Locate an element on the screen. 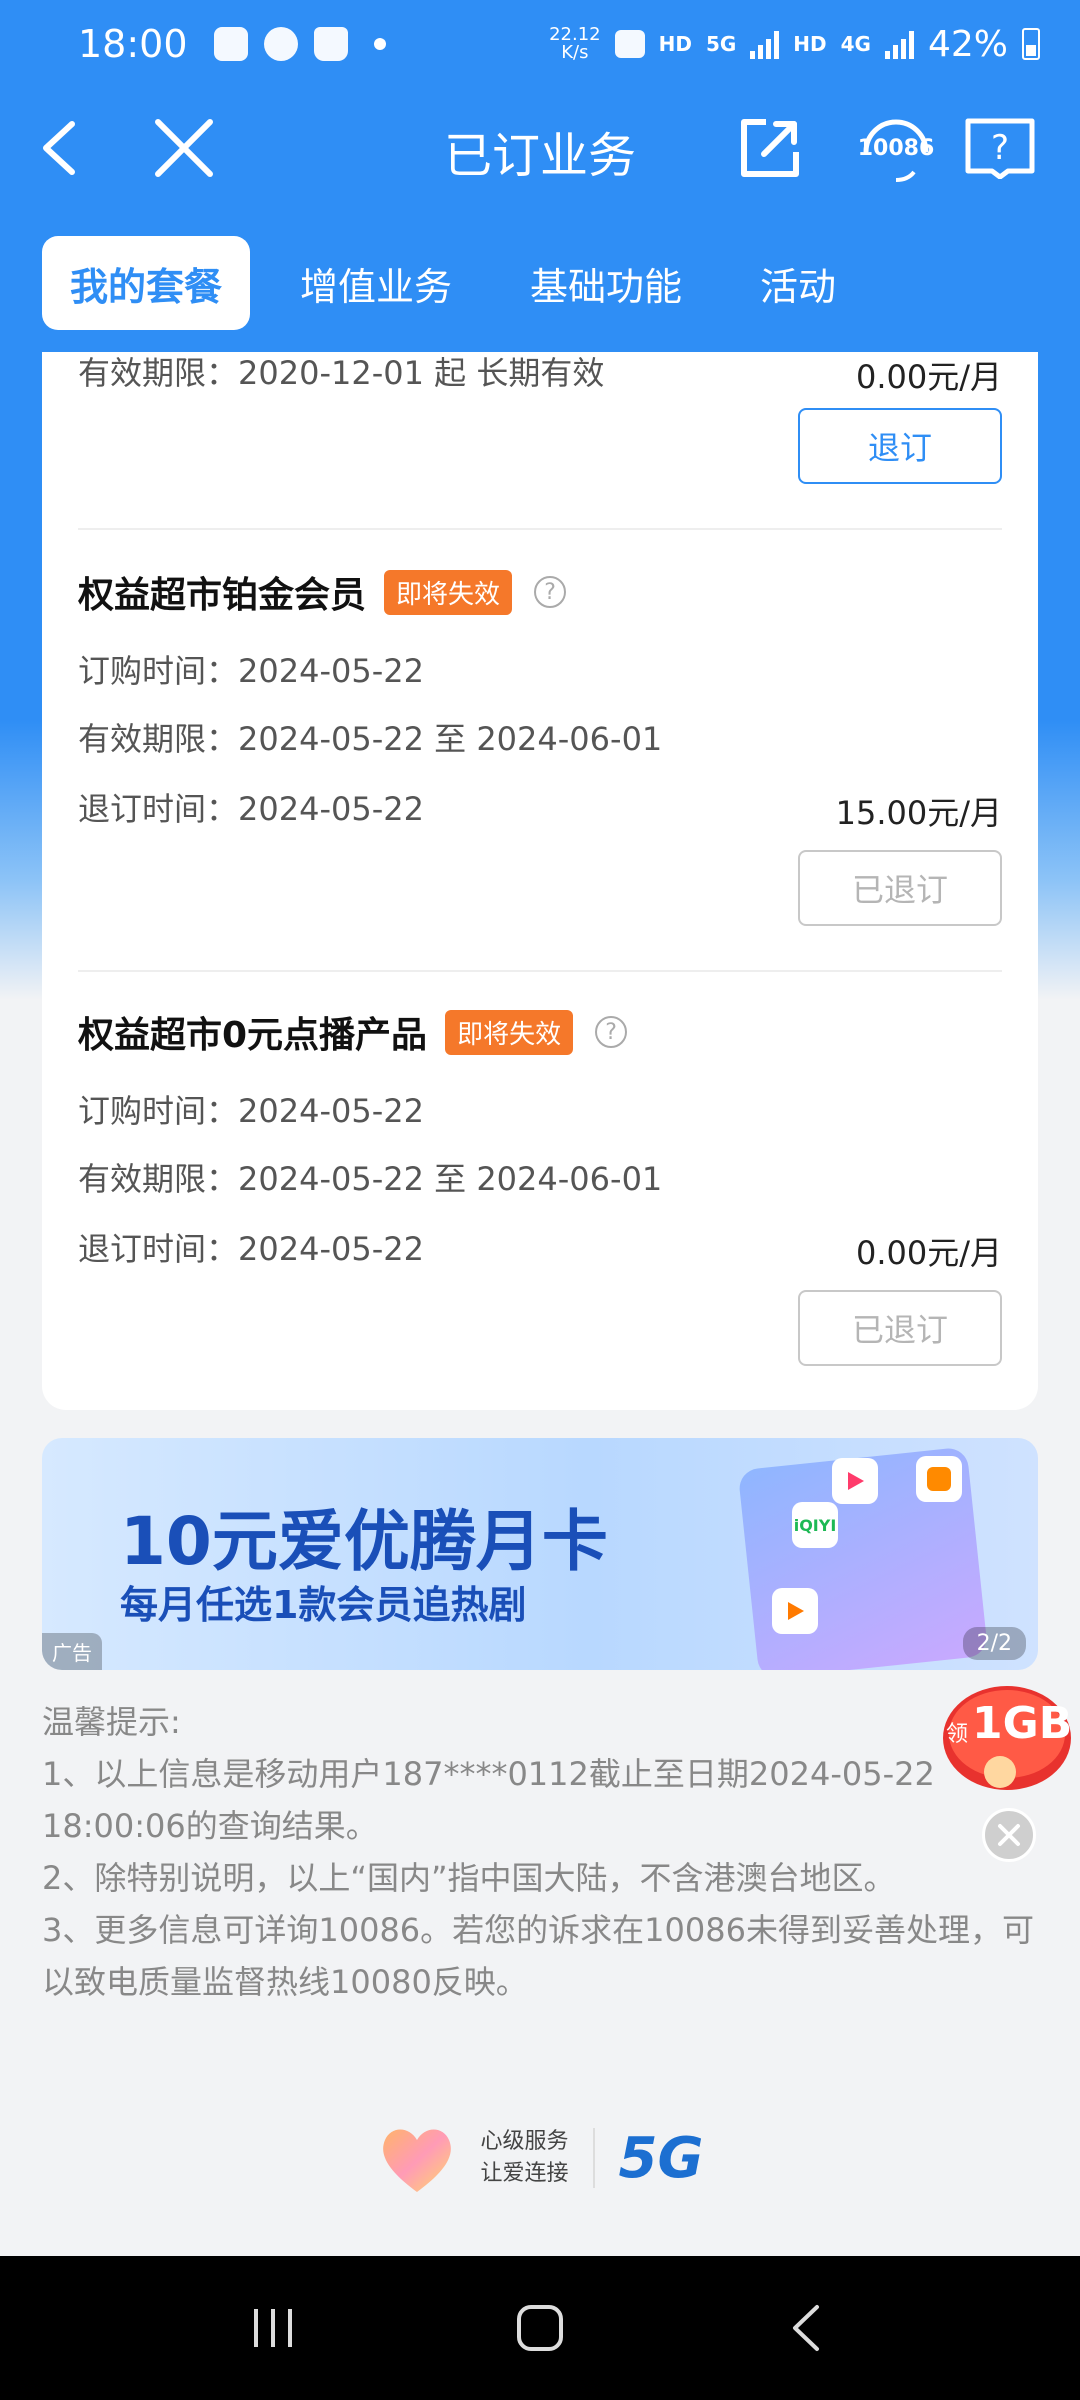 This screenshot has height=2400, width=1080. item-validity: 有效期限：2020-12-01 起 长期有效 is located at coordinates (341, 373).